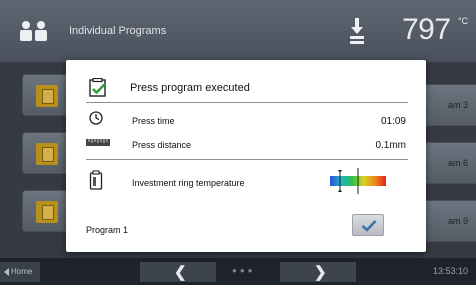 This screenshot has height=285, width=476. I want to click on checklist-icon, so click(97, 87).